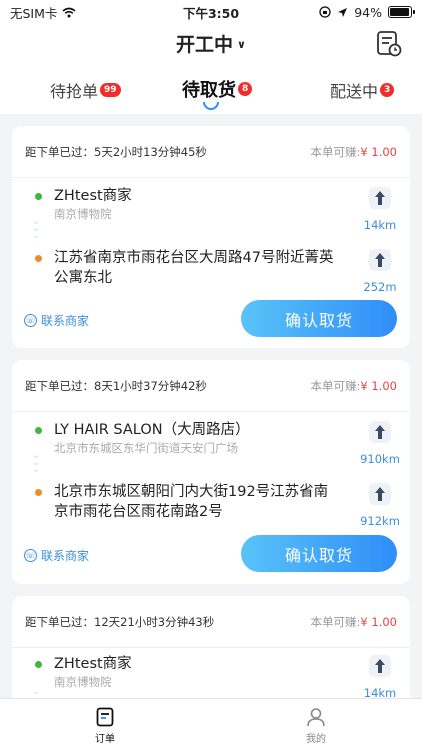 Image resolution: width=422 pixels, height=750 pixels. I want to click on work-status-dropdown: 开工中 ∨, so click(211, 43).